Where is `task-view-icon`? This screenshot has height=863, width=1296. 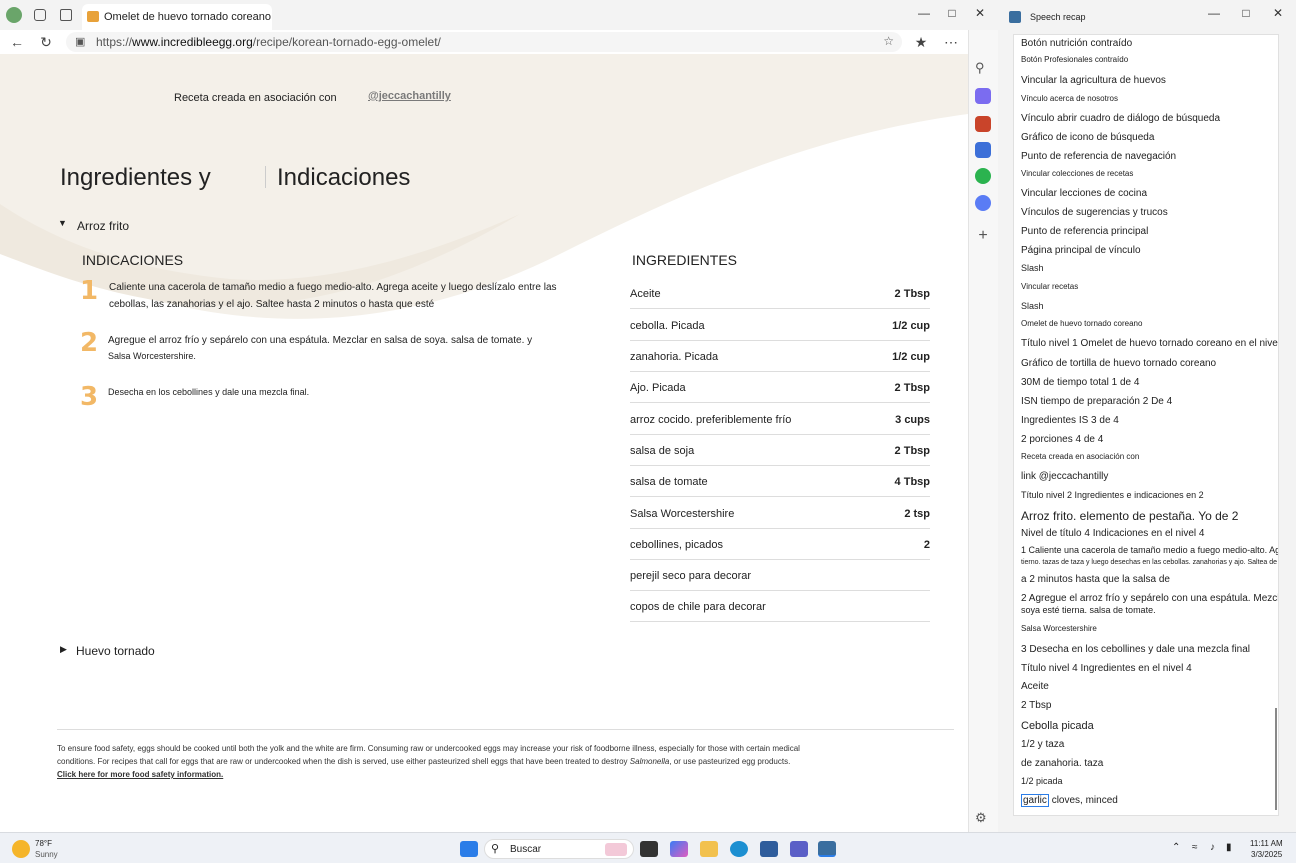 task-view-icon is located at coordinates (649, 849).